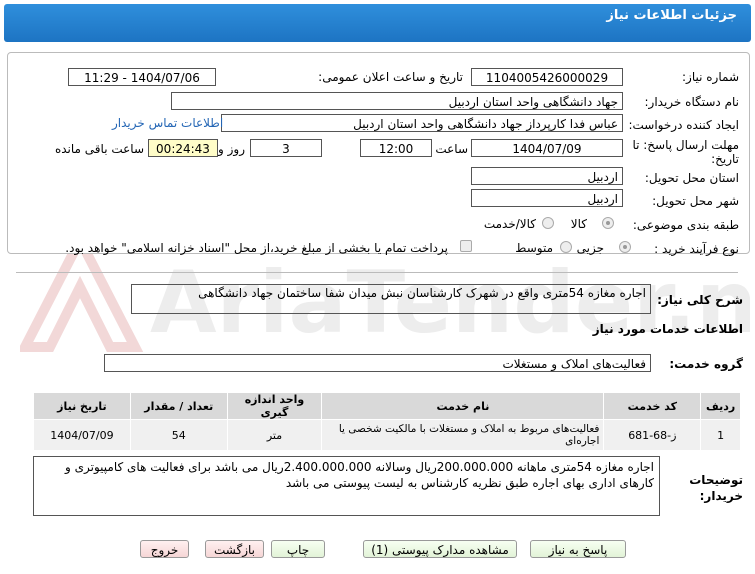 The width and height of the screenshot is (755, 574). What do you see at coordinates (692, 102) in the screenshot?
I see `buyer-label: نام دستگاه خریدار:` at bounding box center [692, 102].